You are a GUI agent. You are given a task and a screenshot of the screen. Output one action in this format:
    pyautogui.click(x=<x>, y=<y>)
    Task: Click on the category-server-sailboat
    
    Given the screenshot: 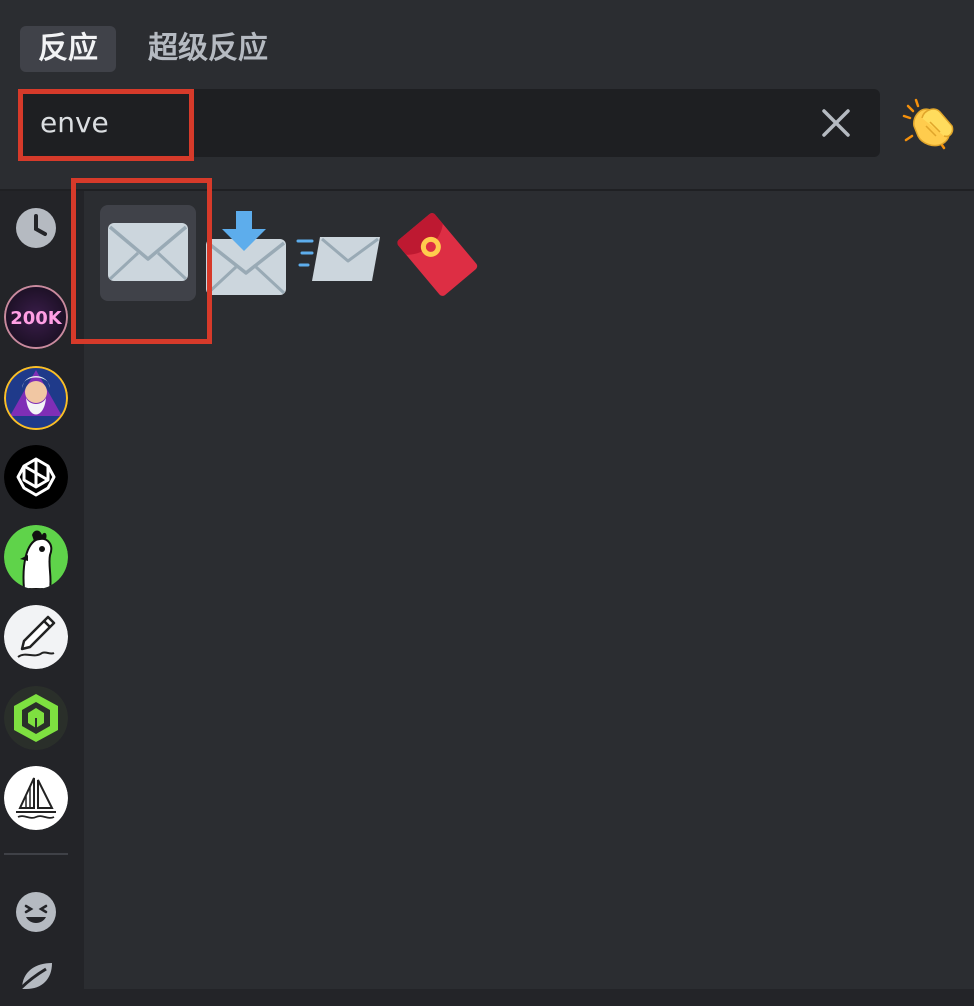 What is the action you would take?
    pyautogui.click(x=36, y=798)
    